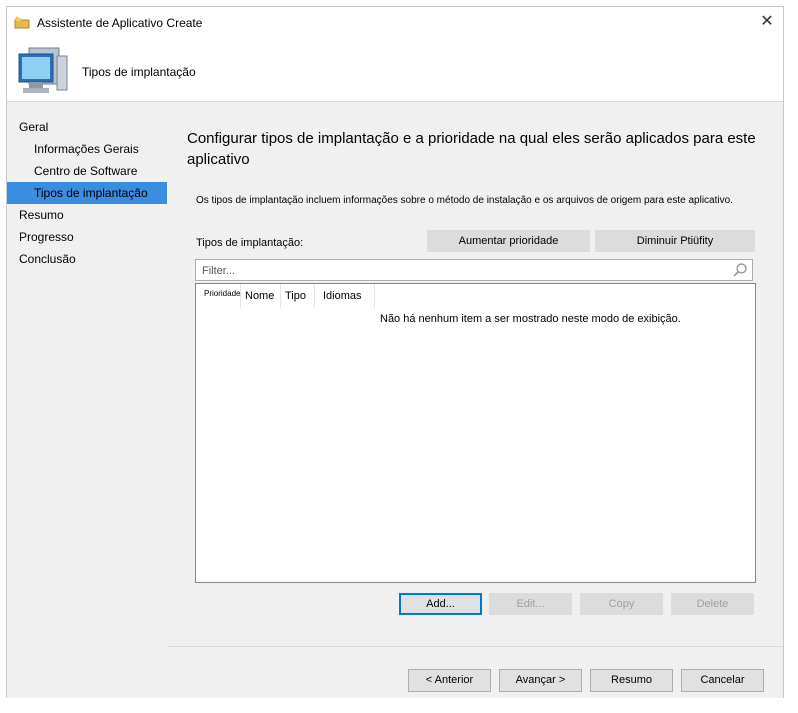 The image size is (798, 713). Describe the element at coordinates (767, 23) in the screenshot. I see `close-icon: ✕` at that location.